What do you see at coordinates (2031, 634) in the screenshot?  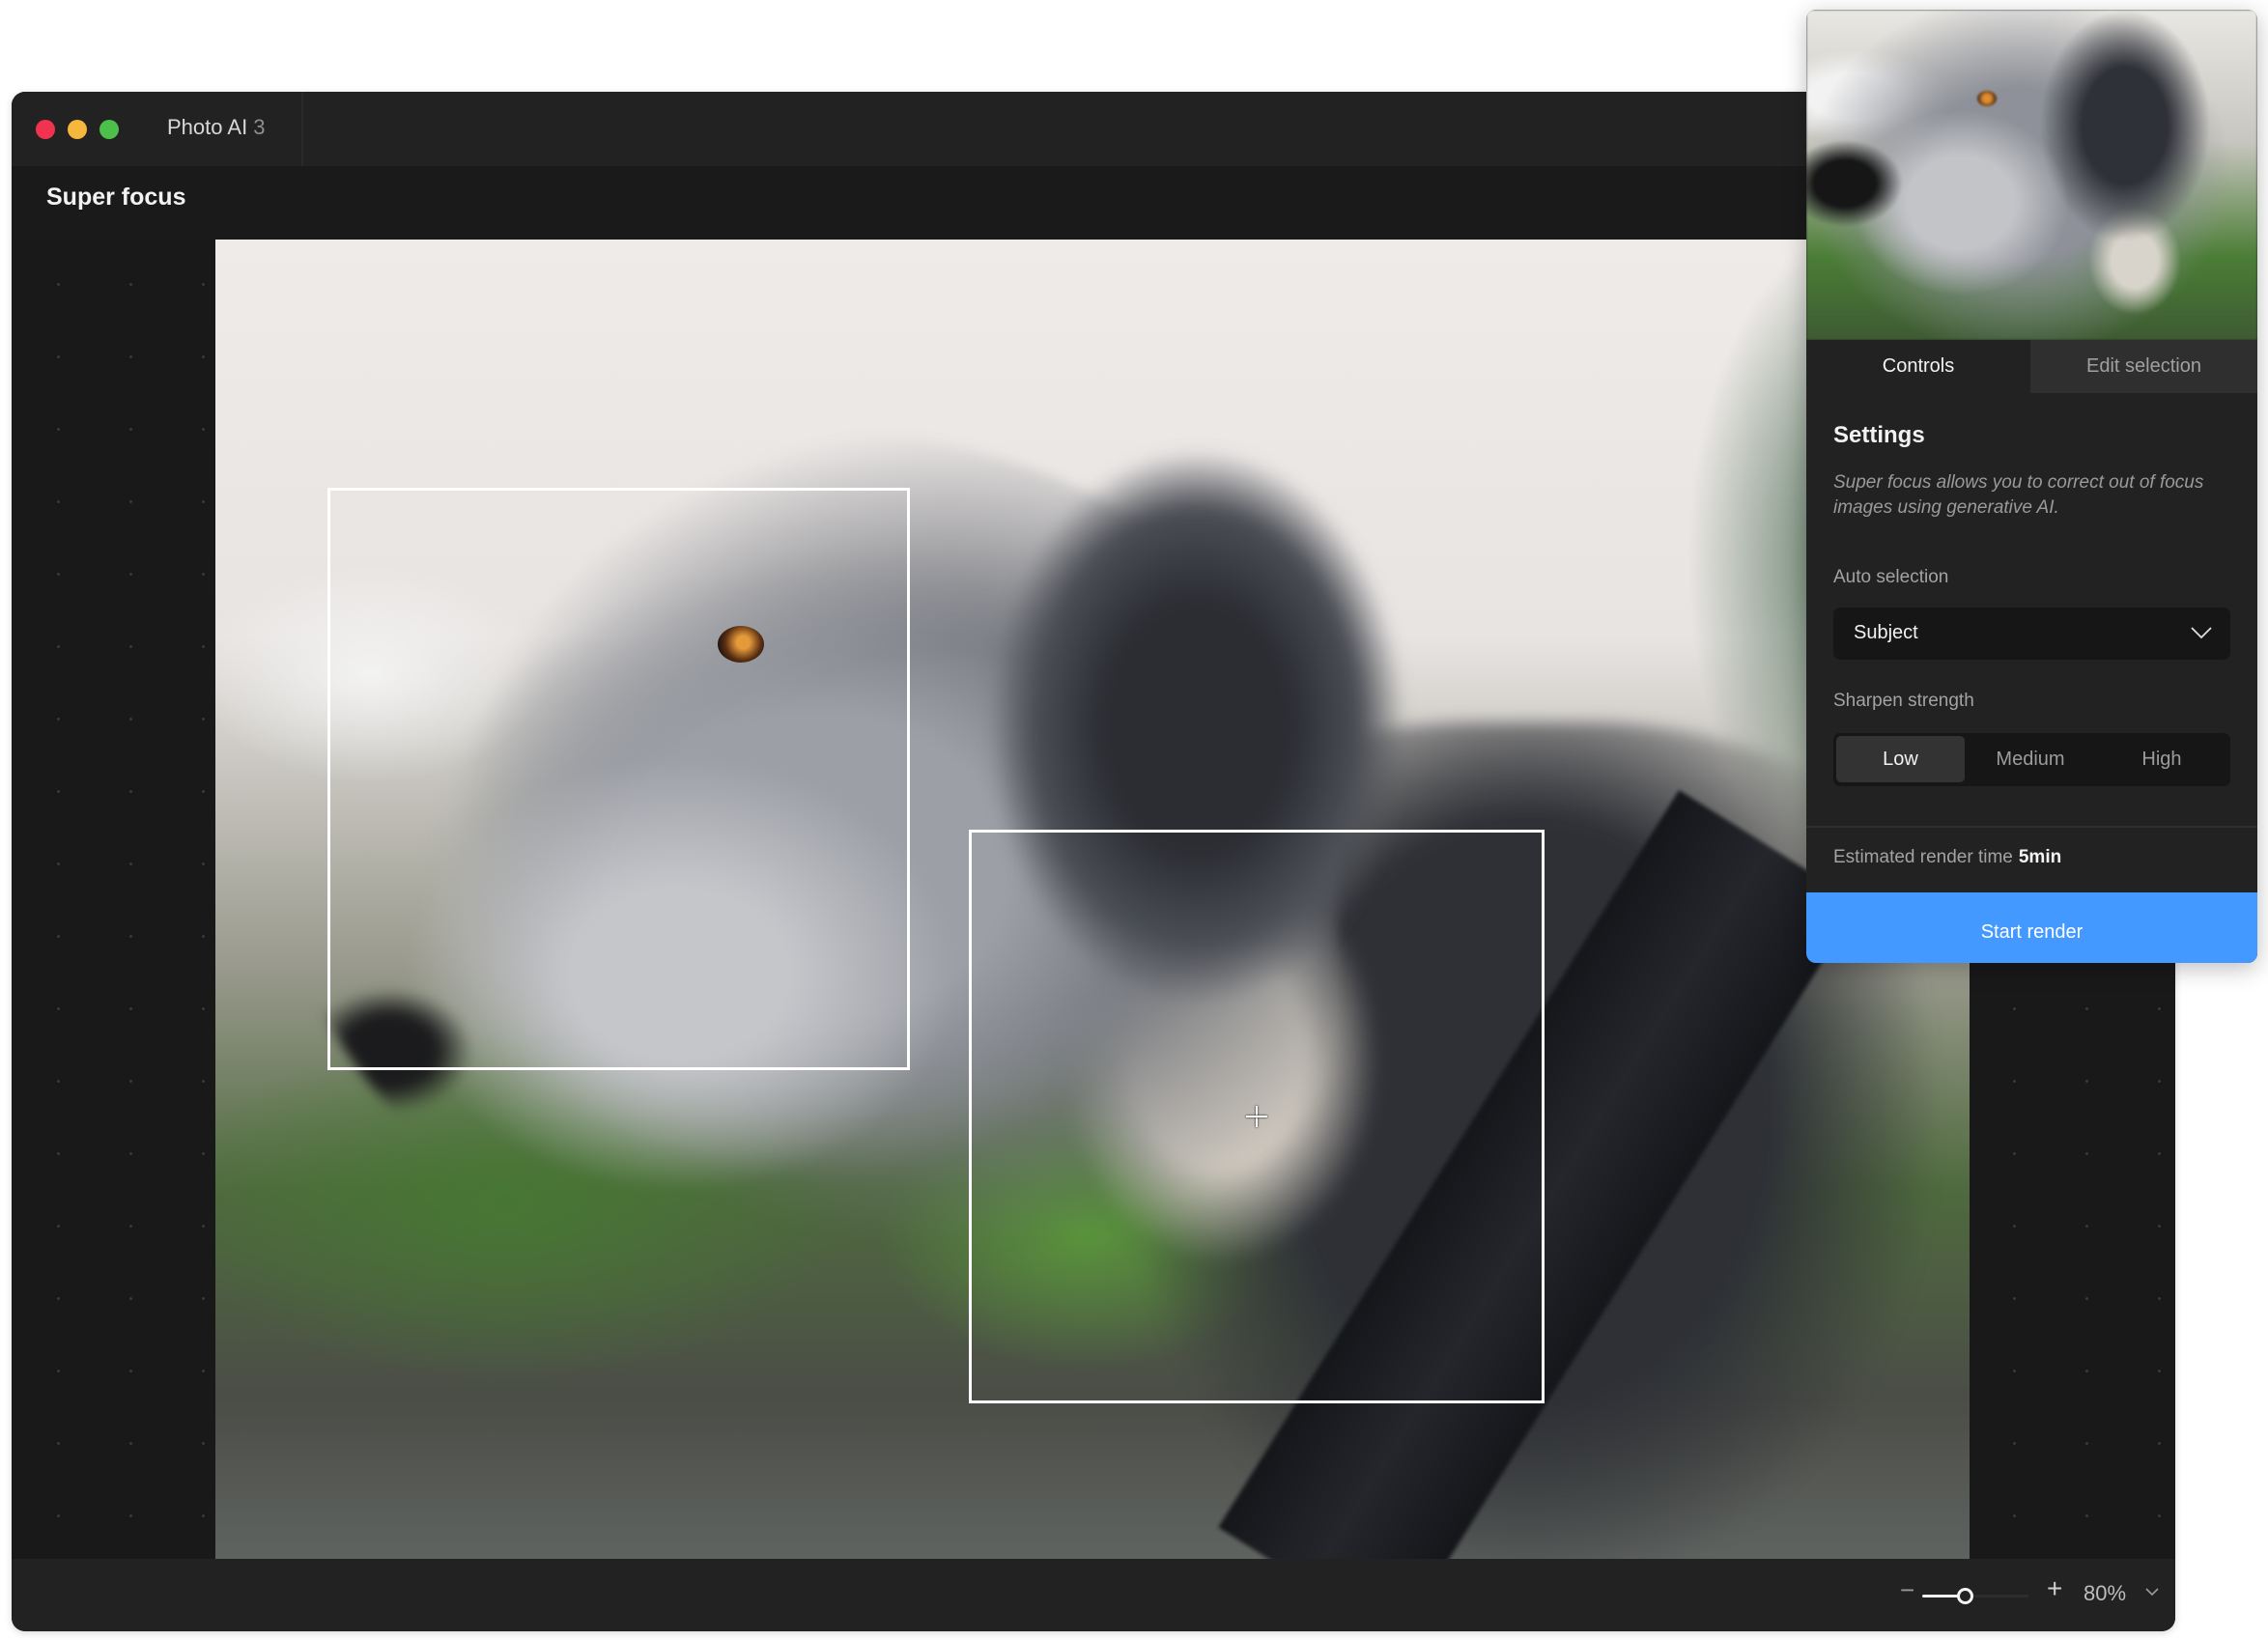 I see `auto-selection-dropdown: Subject` at bounding box center [2031, 634].